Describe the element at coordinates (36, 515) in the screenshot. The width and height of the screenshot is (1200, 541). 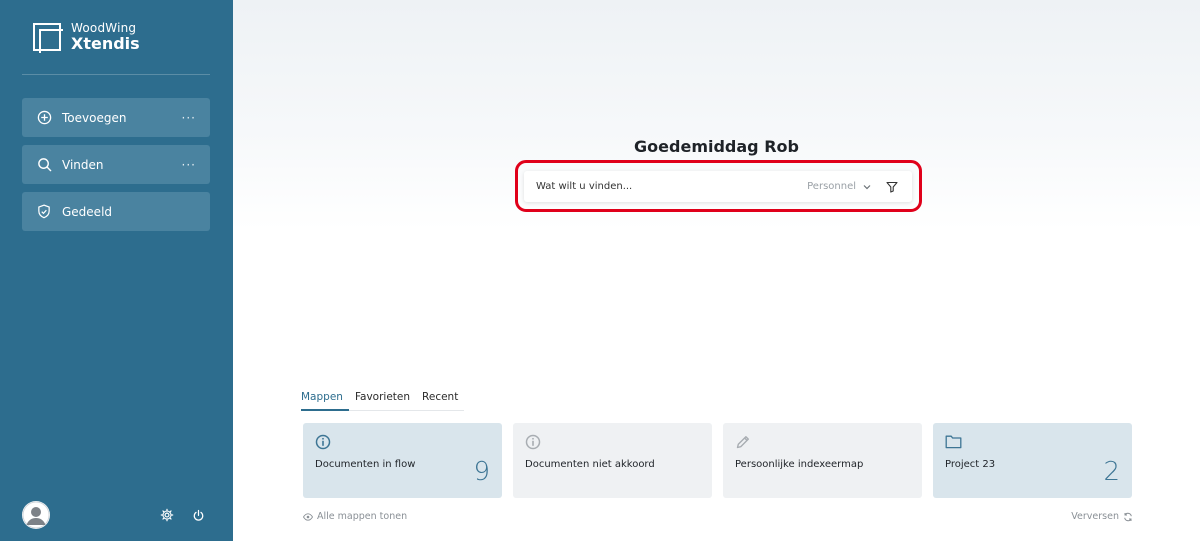
I see `avatar` at that location.